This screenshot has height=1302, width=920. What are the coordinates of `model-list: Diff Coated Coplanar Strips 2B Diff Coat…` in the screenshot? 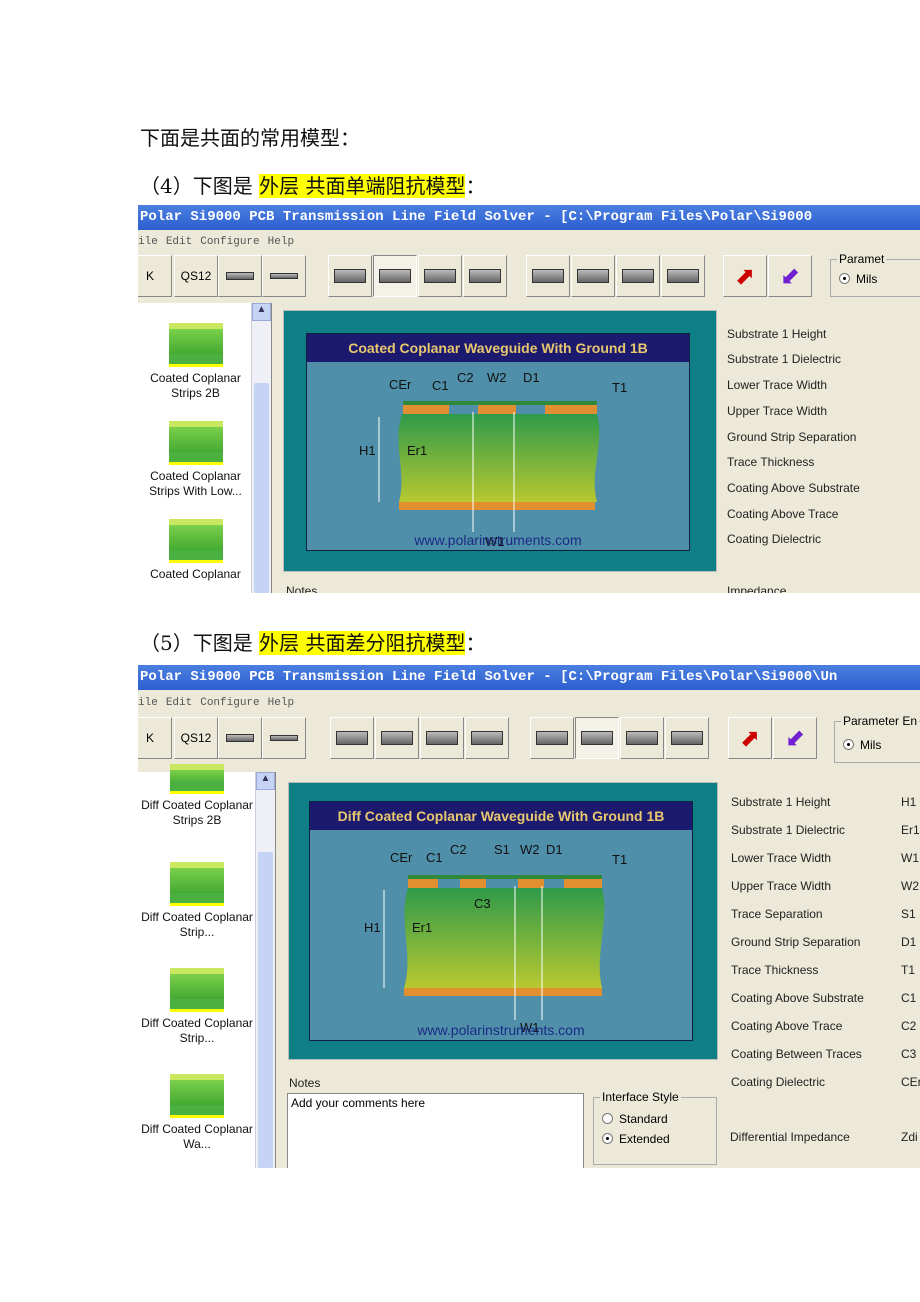 It's located at (207, 966).